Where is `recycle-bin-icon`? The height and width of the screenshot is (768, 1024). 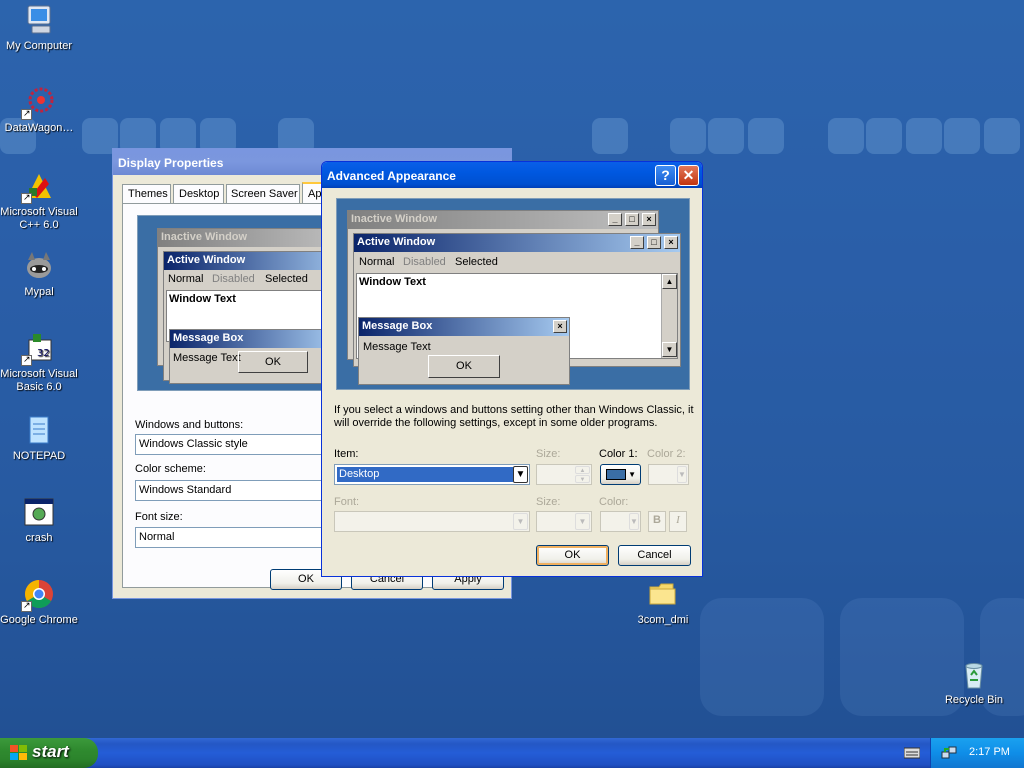 recycle-bin-icon is located at coordinates (974, 674).